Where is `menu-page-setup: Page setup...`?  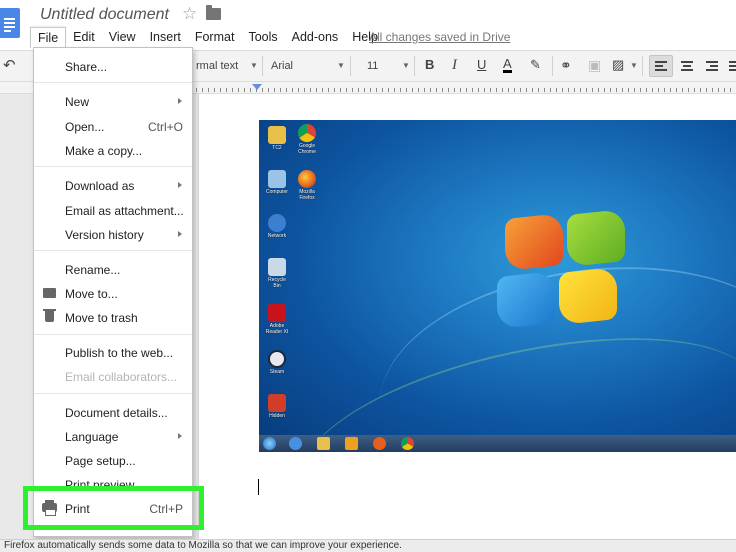
menu-page-setup: Page setup... is located at coordinates (113, 460).